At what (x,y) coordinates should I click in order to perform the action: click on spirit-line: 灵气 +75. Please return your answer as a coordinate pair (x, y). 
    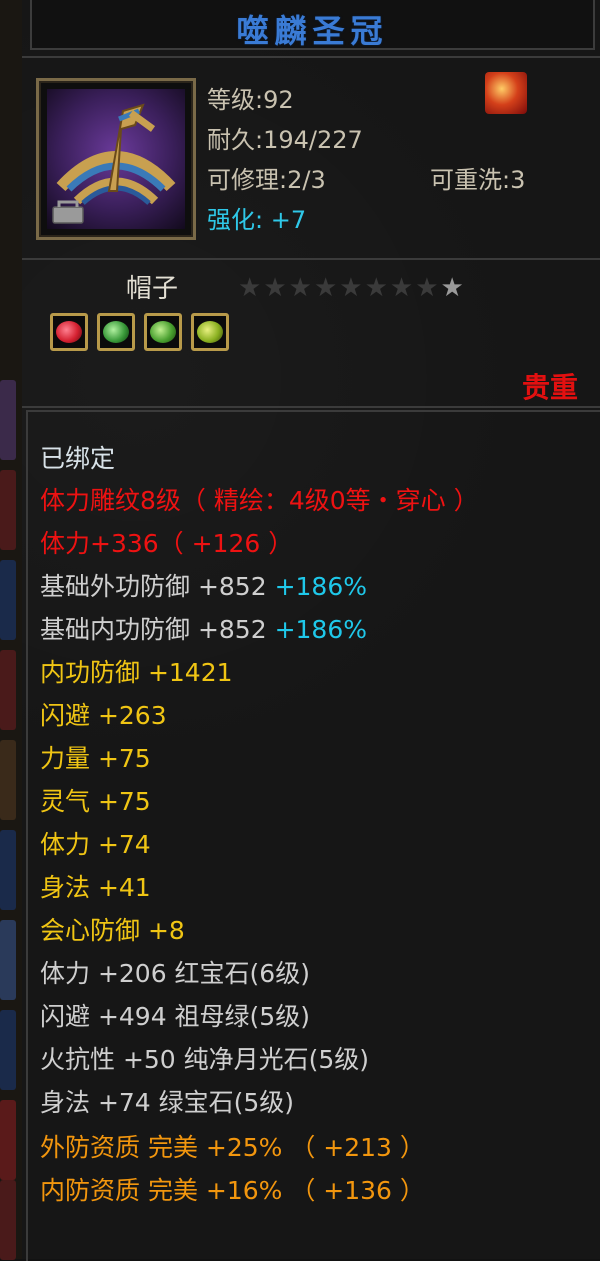
    Looking at the image, I should click on (95, 801).